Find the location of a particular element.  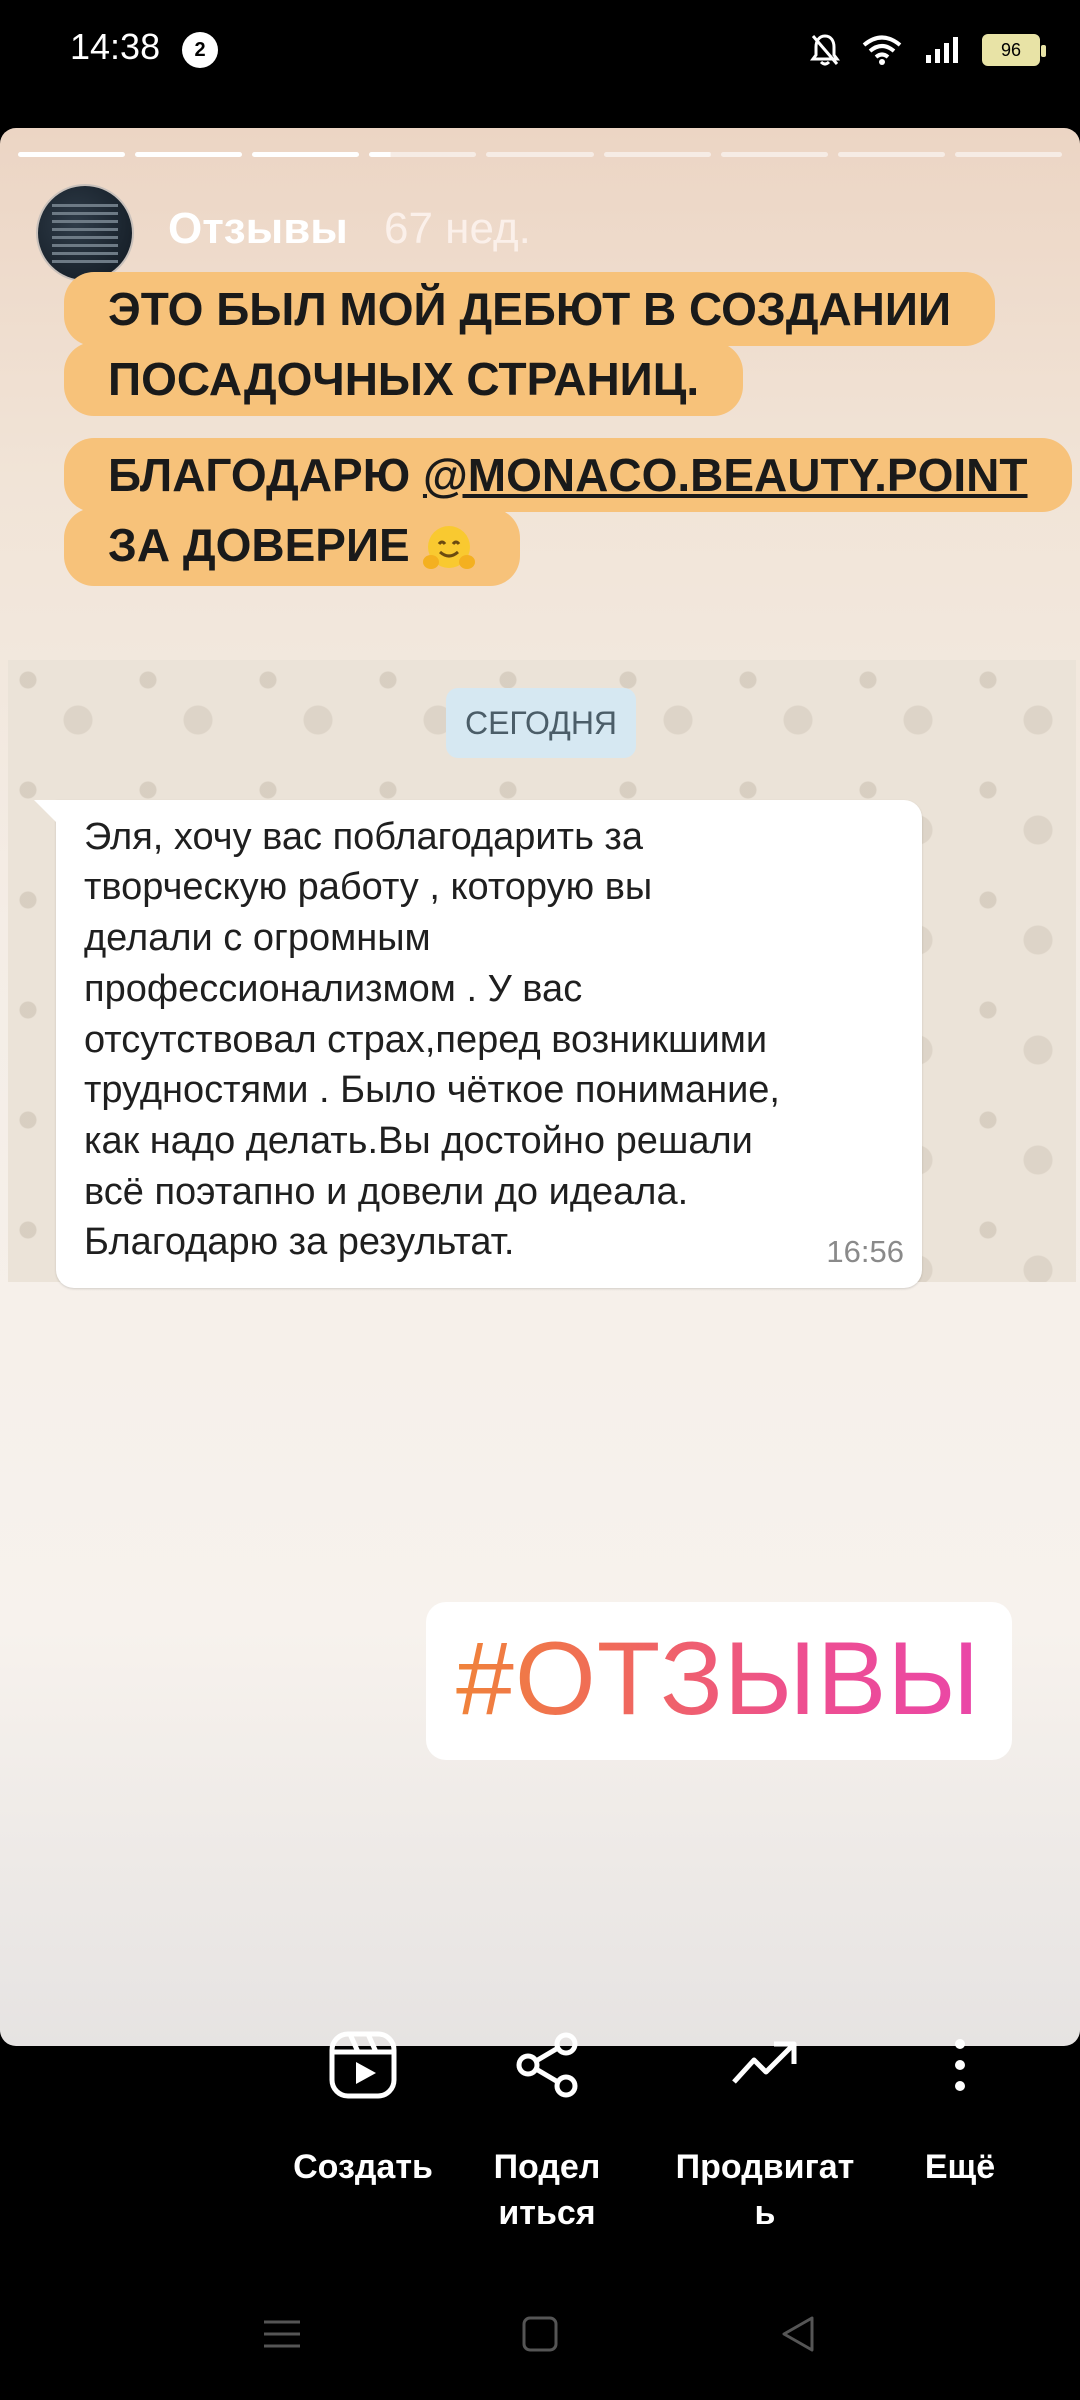

message-line: творческую работу , которую вы is located at coordinates (368, 887).